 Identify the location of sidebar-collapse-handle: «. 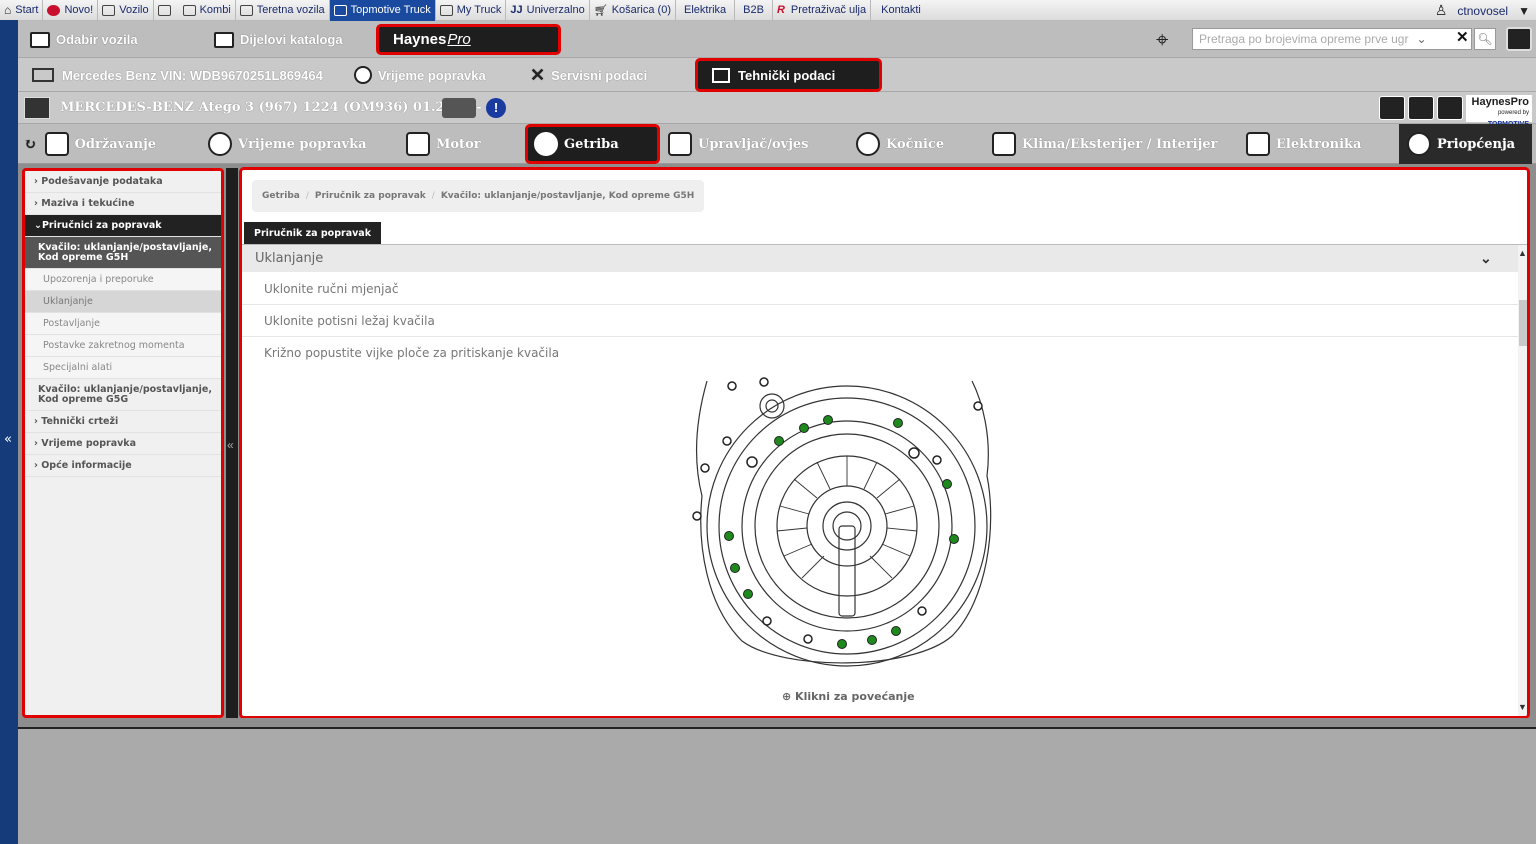
(232, 443).